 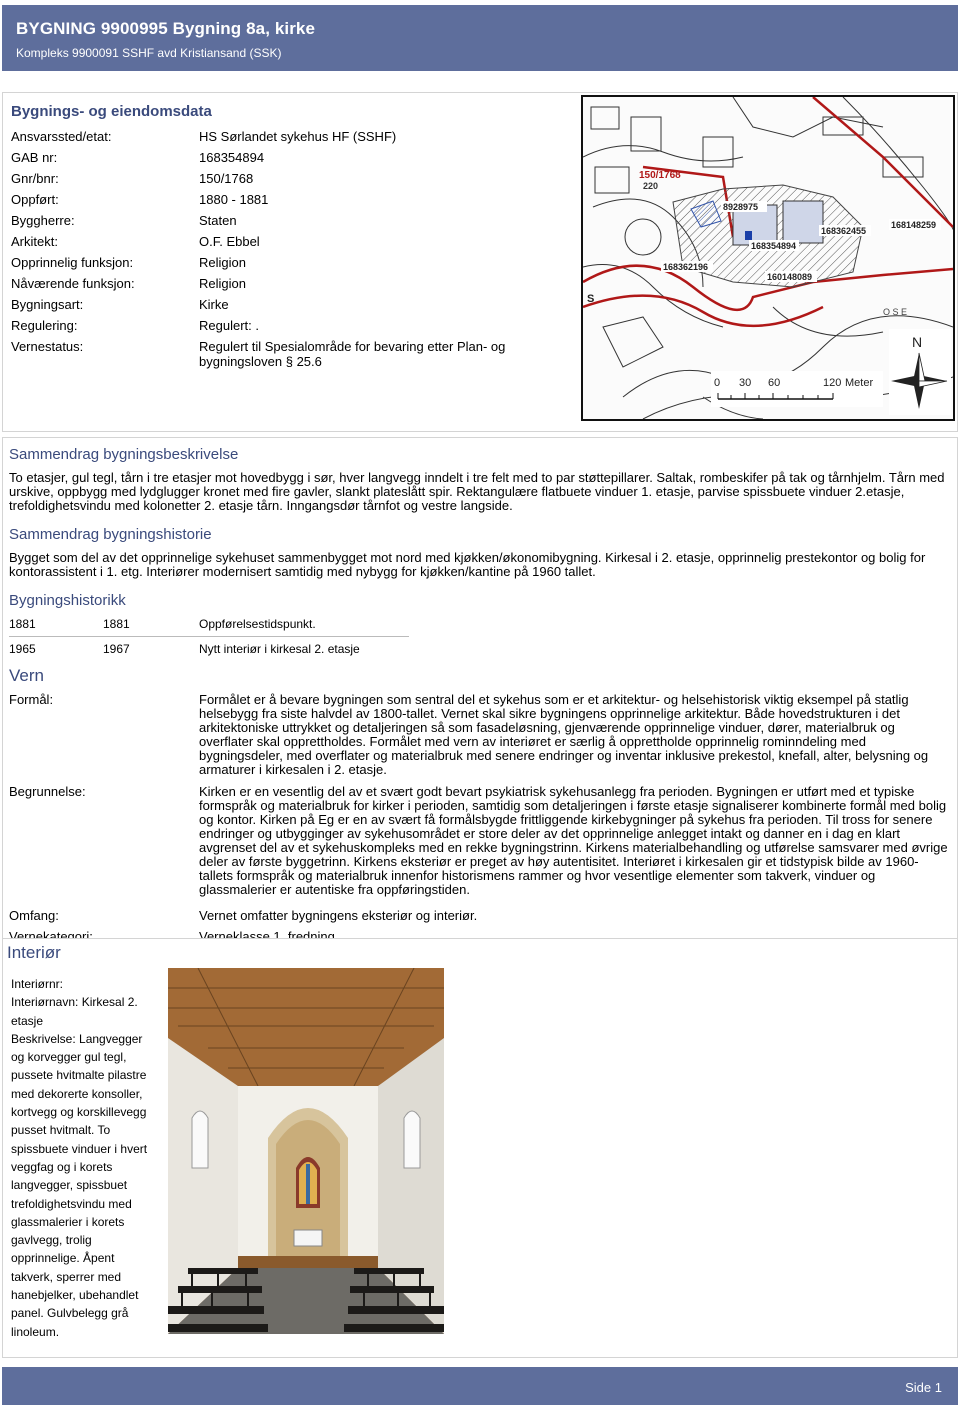 What do you see at coordinates (111, 111) in the screenshot?
I see `property-section-title: Bygnings- og eiendomsdata` at bounding box center [111, 111].